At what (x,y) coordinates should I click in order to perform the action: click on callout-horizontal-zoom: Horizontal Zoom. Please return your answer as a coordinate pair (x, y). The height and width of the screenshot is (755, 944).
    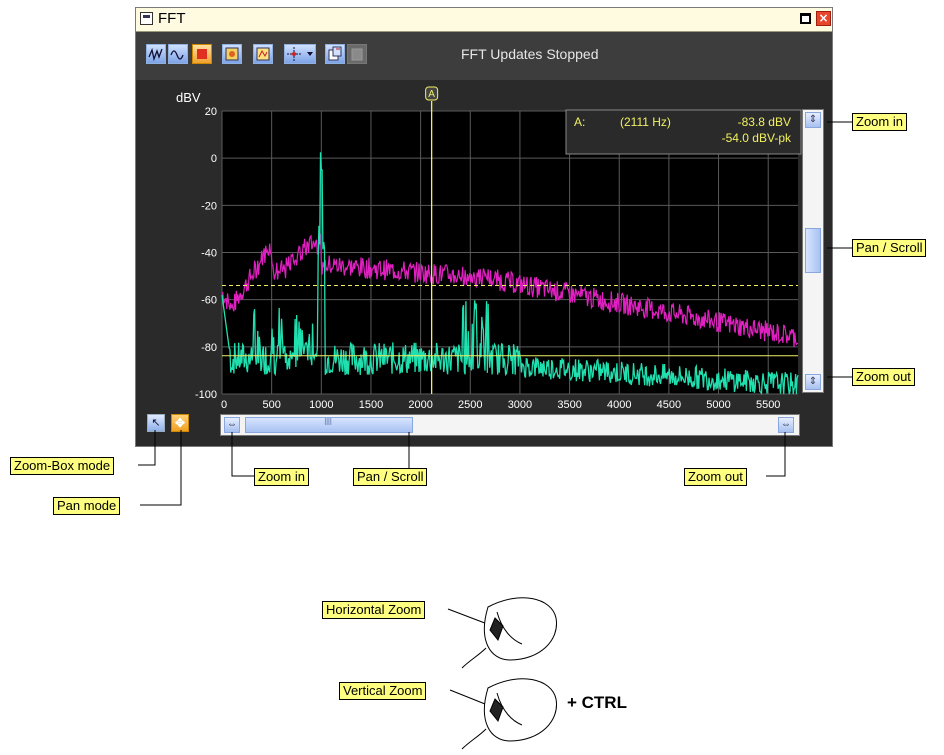
    Looking at the image, I should click on (374, 610).